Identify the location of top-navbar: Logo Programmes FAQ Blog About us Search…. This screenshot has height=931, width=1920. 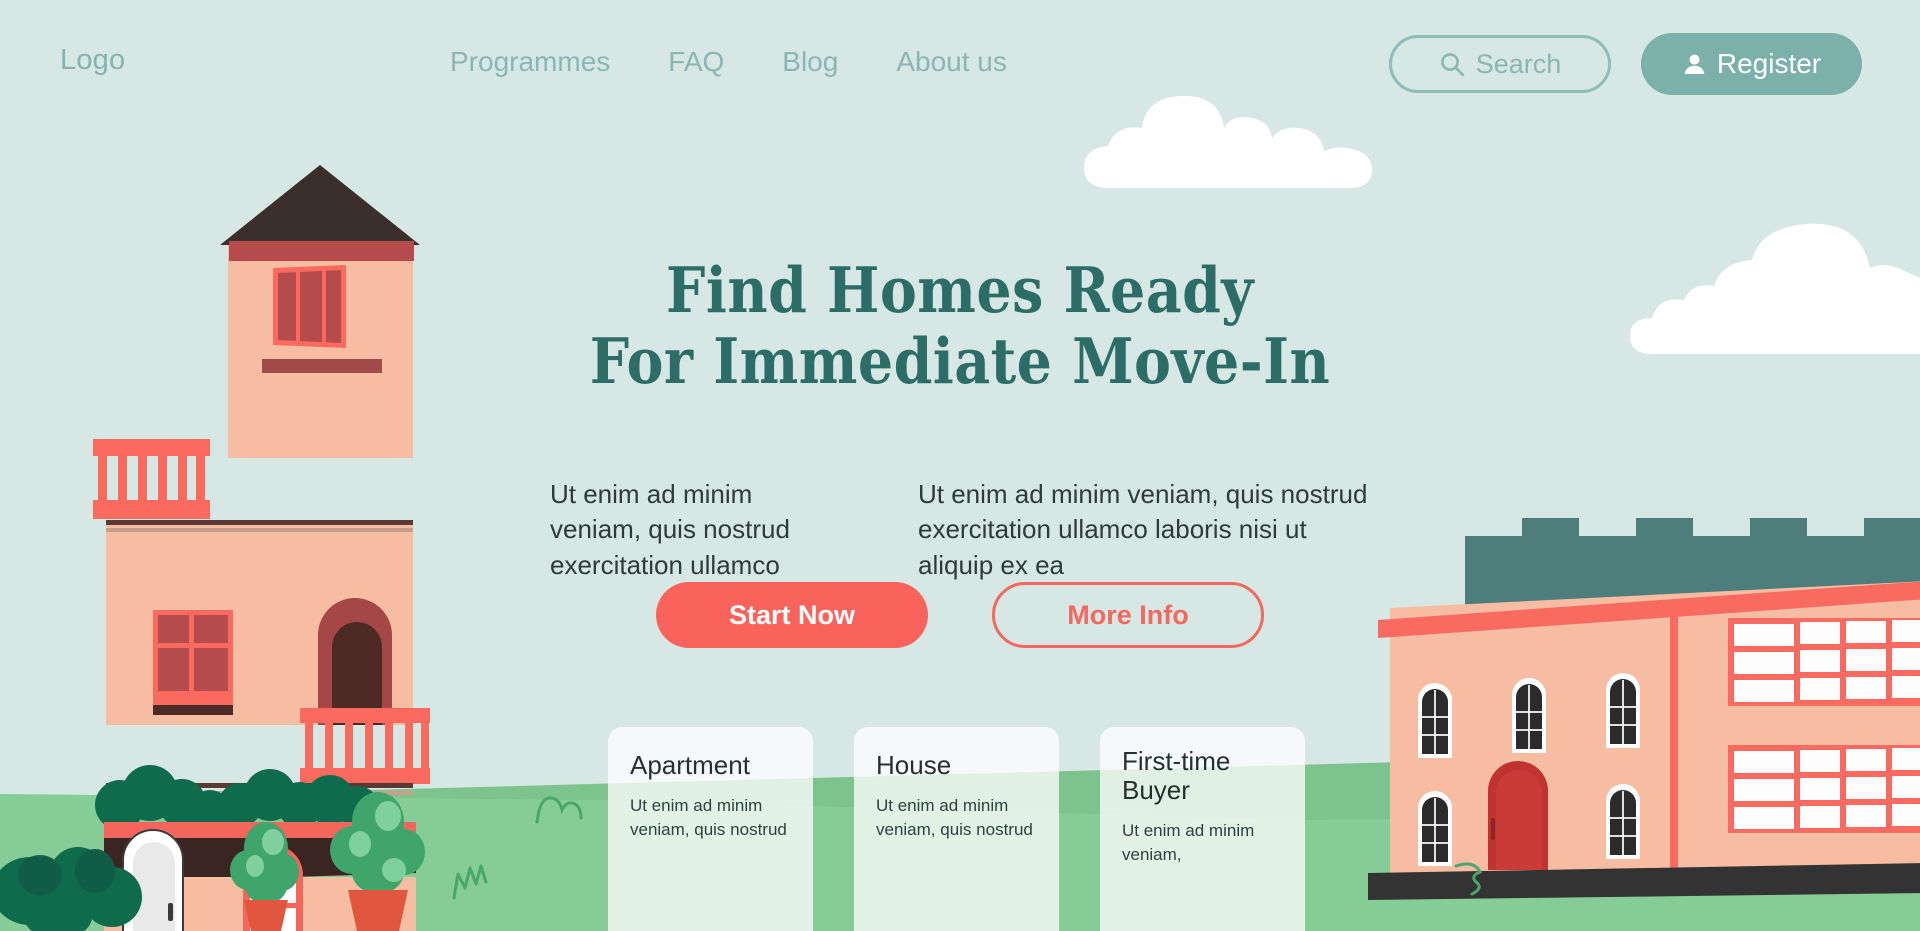
(960, 64).